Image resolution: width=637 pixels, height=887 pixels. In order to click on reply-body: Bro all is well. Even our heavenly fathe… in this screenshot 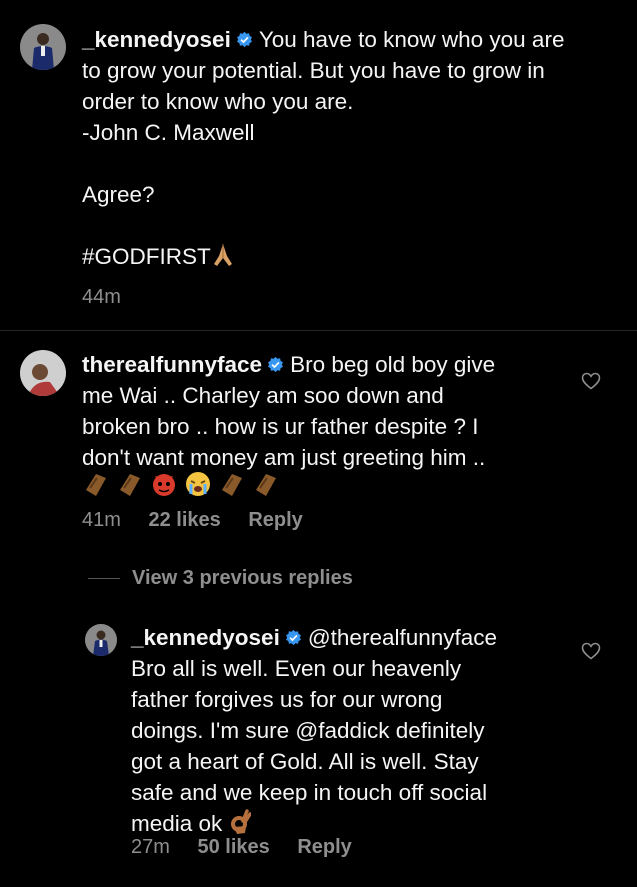, I will do `click(309, 746)`.